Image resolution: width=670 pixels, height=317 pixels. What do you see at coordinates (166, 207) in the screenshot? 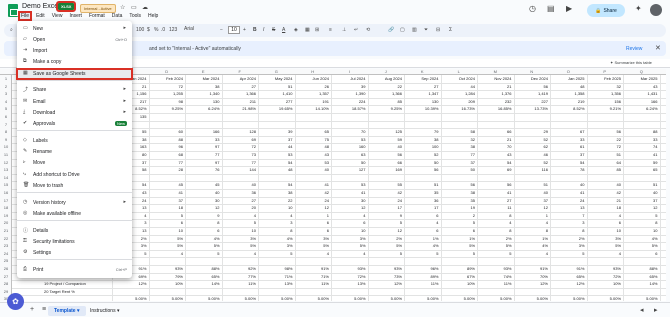
I see `table-cell: 18` at bounding box center [166, 207].